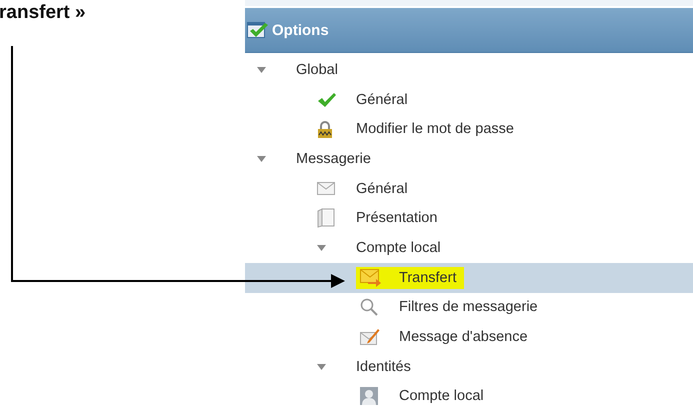  What do you see at coordinates (333, 158) in the screenshot?
I see `tree-label: Messagerie` at bounding box center [333, 158].